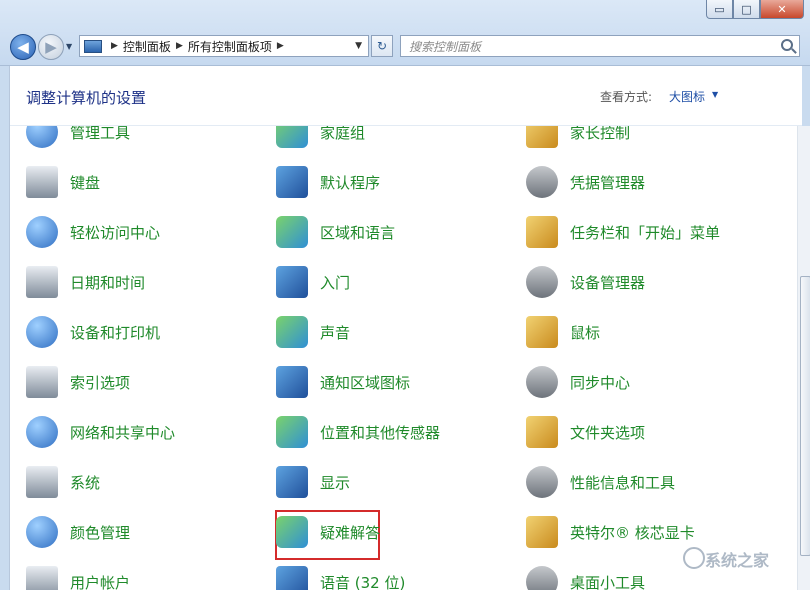 This screenshot has height=590, width=810. I want to click on address-bar: ▶ 控制面板 ▶ 所有控制面板项 ▶ ▼, so click(224, 46).